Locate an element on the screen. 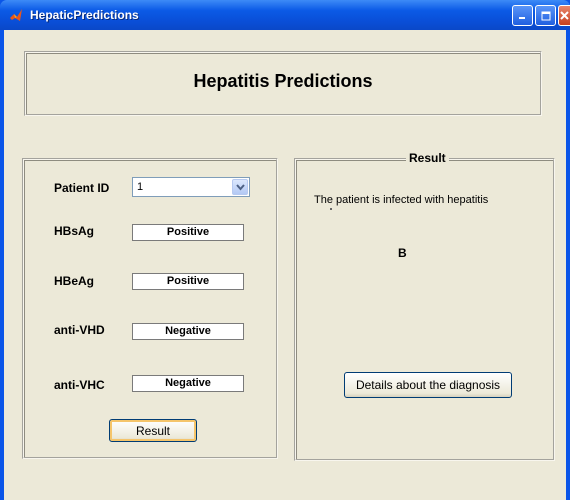 The image size is (580, 500). chevron-down-icon is located at coordinates (240, 187).